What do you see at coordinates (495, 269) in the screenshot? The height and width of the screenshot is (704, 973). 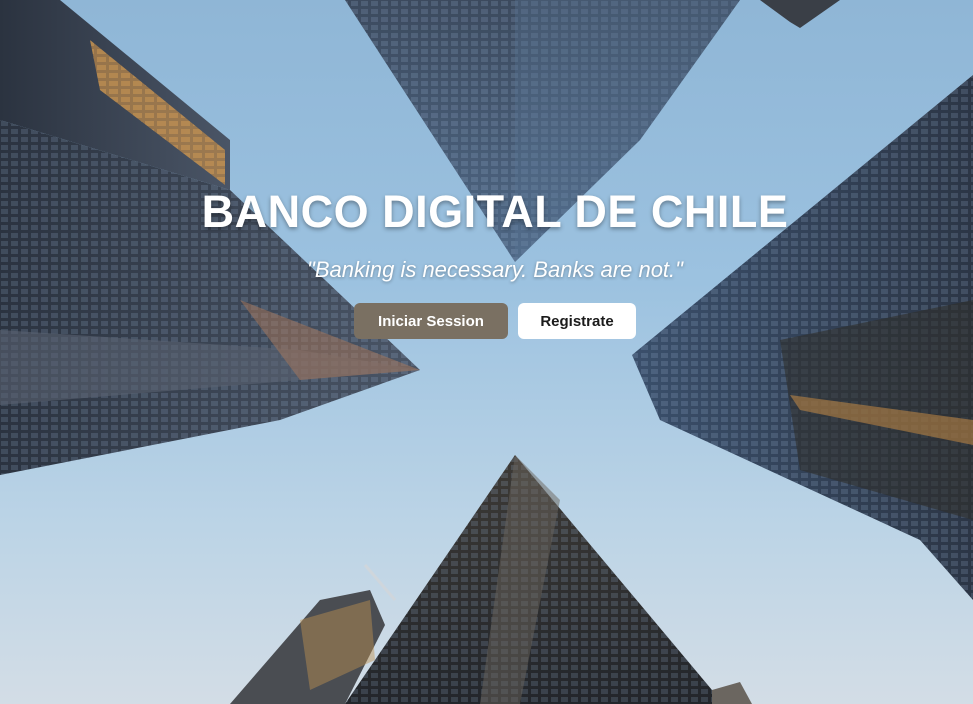 I see `tagline: "Banking is necessary. Banks are not."` at bounding box center [495, 269].